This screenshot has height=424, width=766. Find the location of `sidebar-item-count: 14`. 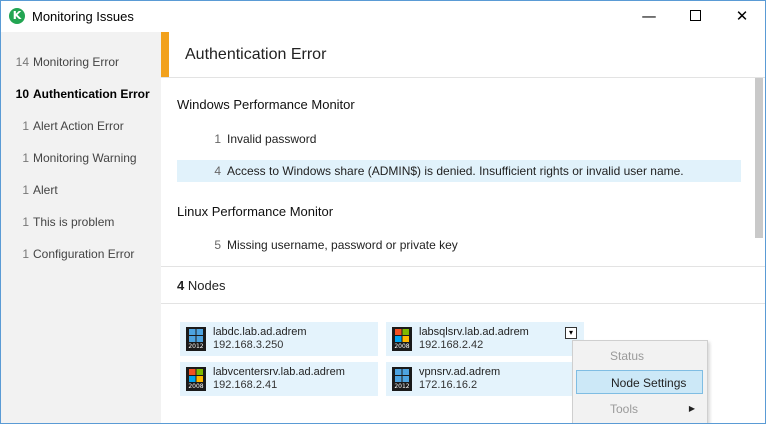

sidebar-item-count: 14 is located at coordinates (22, 62).